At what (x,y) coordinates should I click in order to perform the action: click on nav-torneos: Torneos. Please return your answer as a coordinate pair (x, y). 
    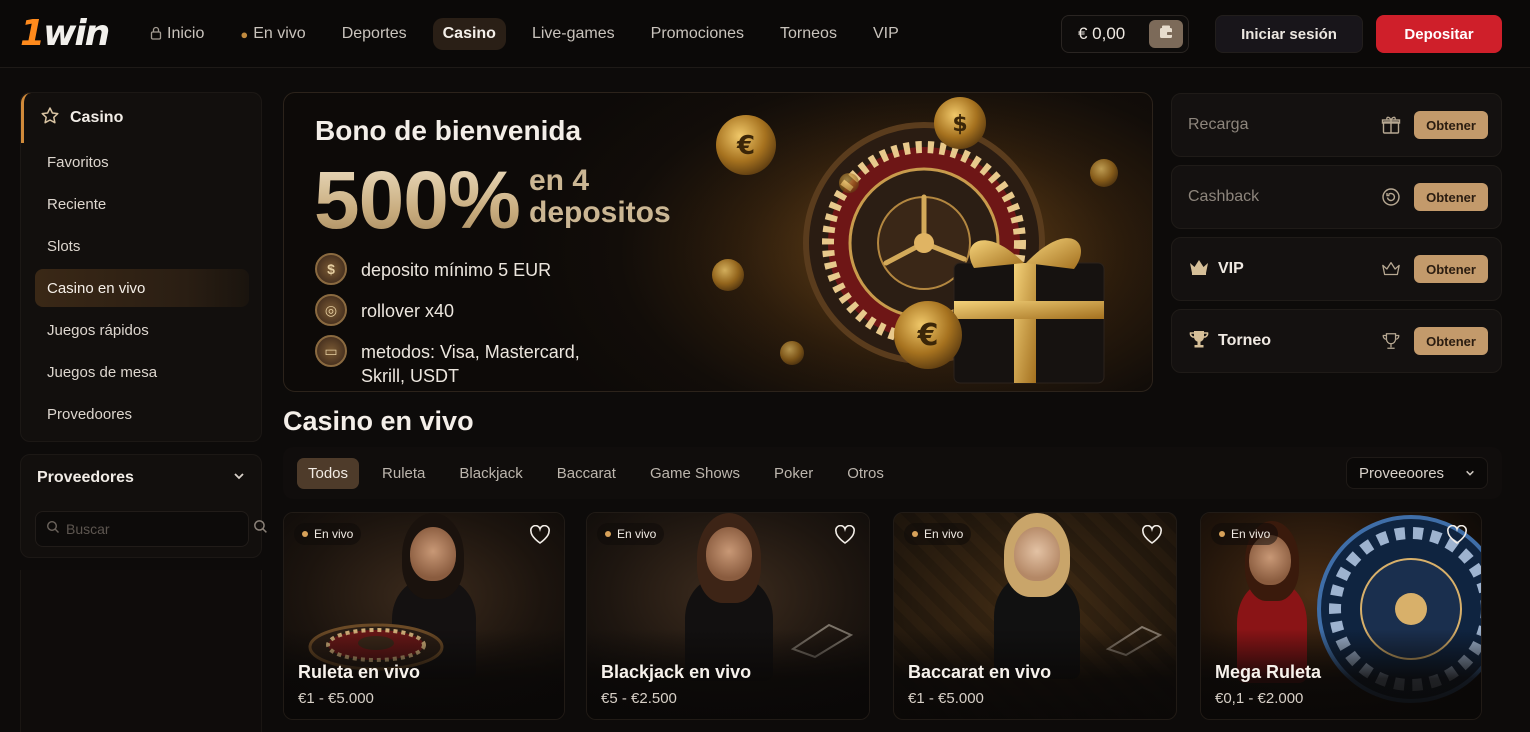
    Looking at the image, I should click on (808, 34).